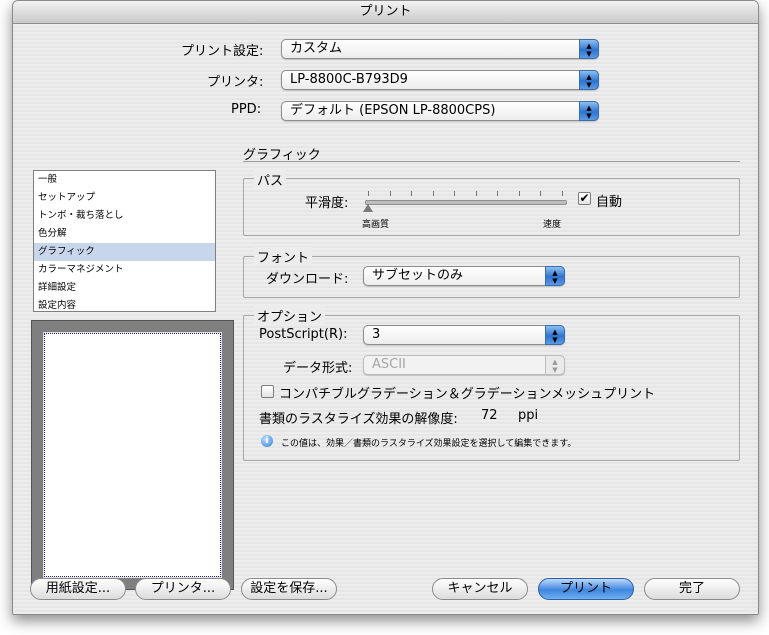  What do you see at coordinates (464, 335) in the screenshot?
I see `postscript-popup: 3 ▲ ▼` at bounding box center [464, 335].